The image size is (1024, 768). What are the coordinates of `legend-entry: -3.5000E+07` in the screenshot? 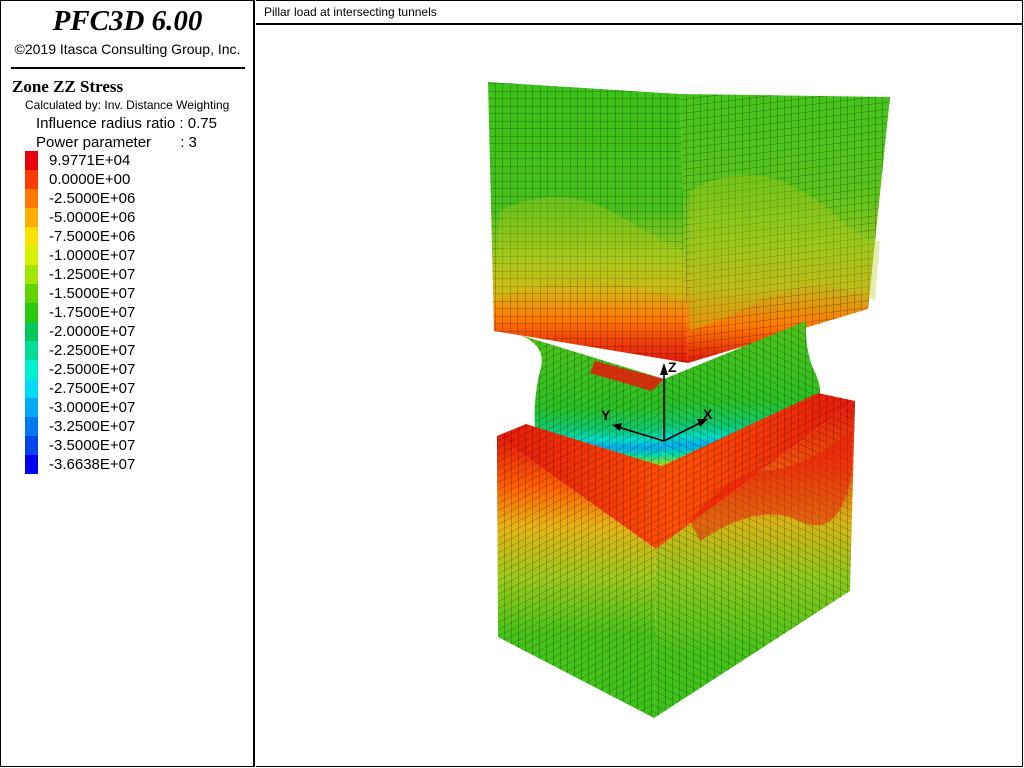 It's located at (80, 445).